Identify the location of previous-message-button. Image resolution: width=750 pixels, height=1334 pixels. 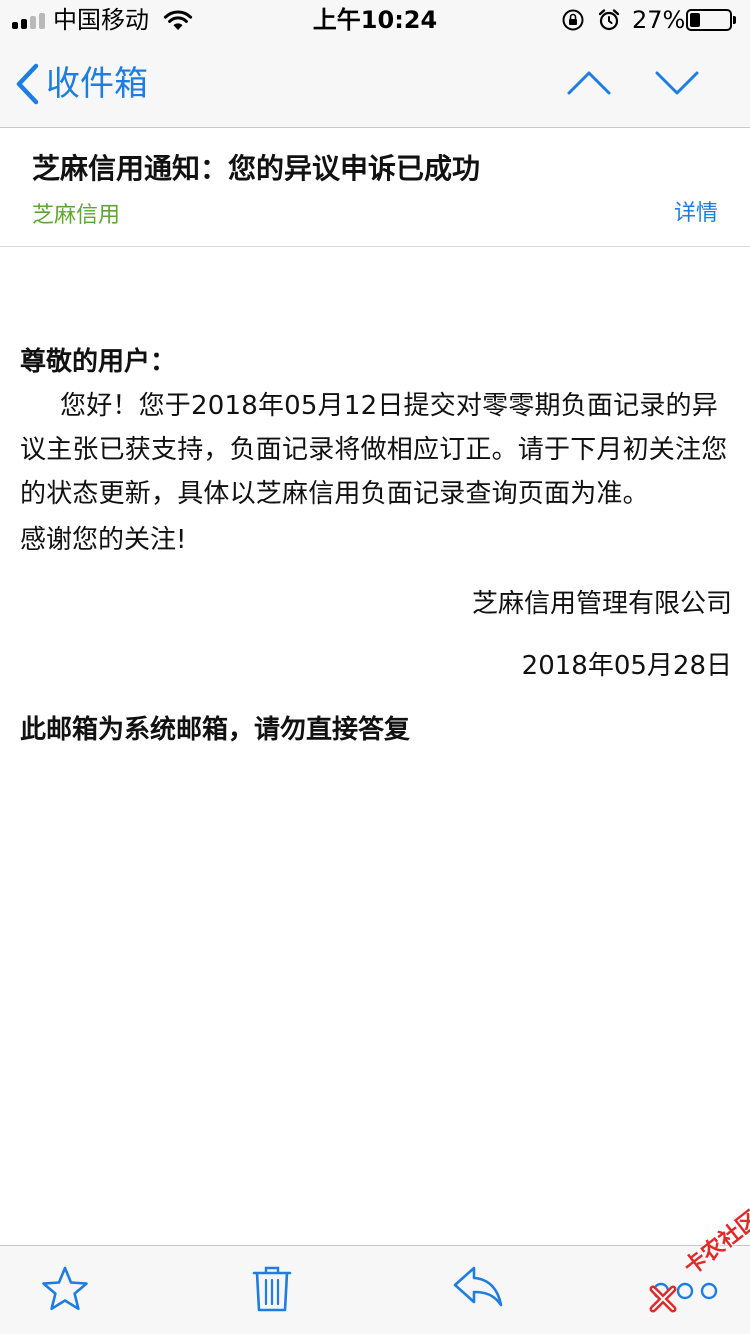
(589, 85).